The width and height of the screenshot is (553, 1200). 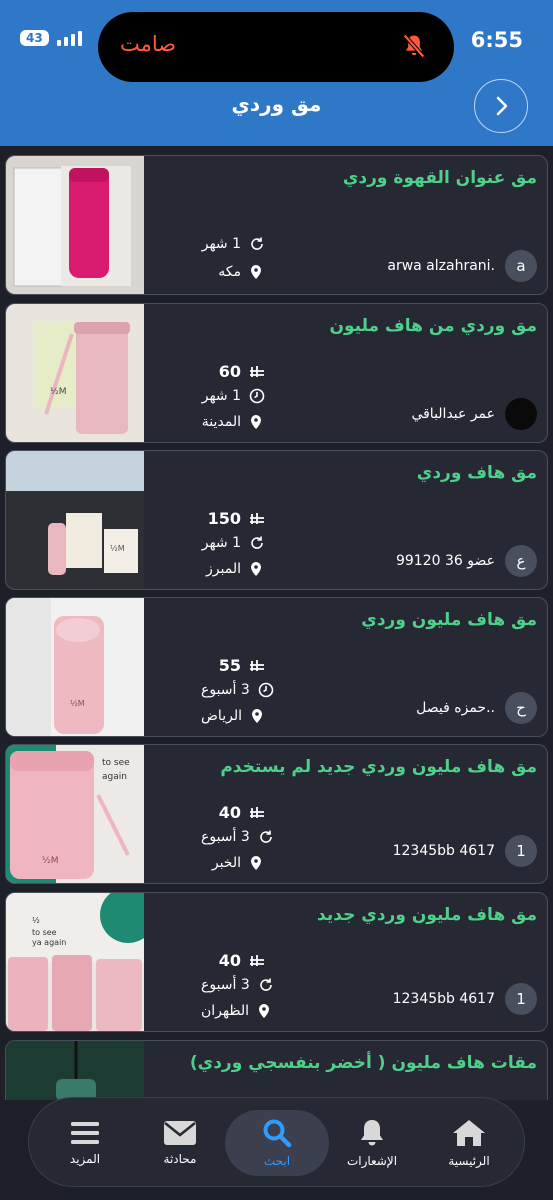 I want to click on svg-text: ½, so click(x=36, y=920).